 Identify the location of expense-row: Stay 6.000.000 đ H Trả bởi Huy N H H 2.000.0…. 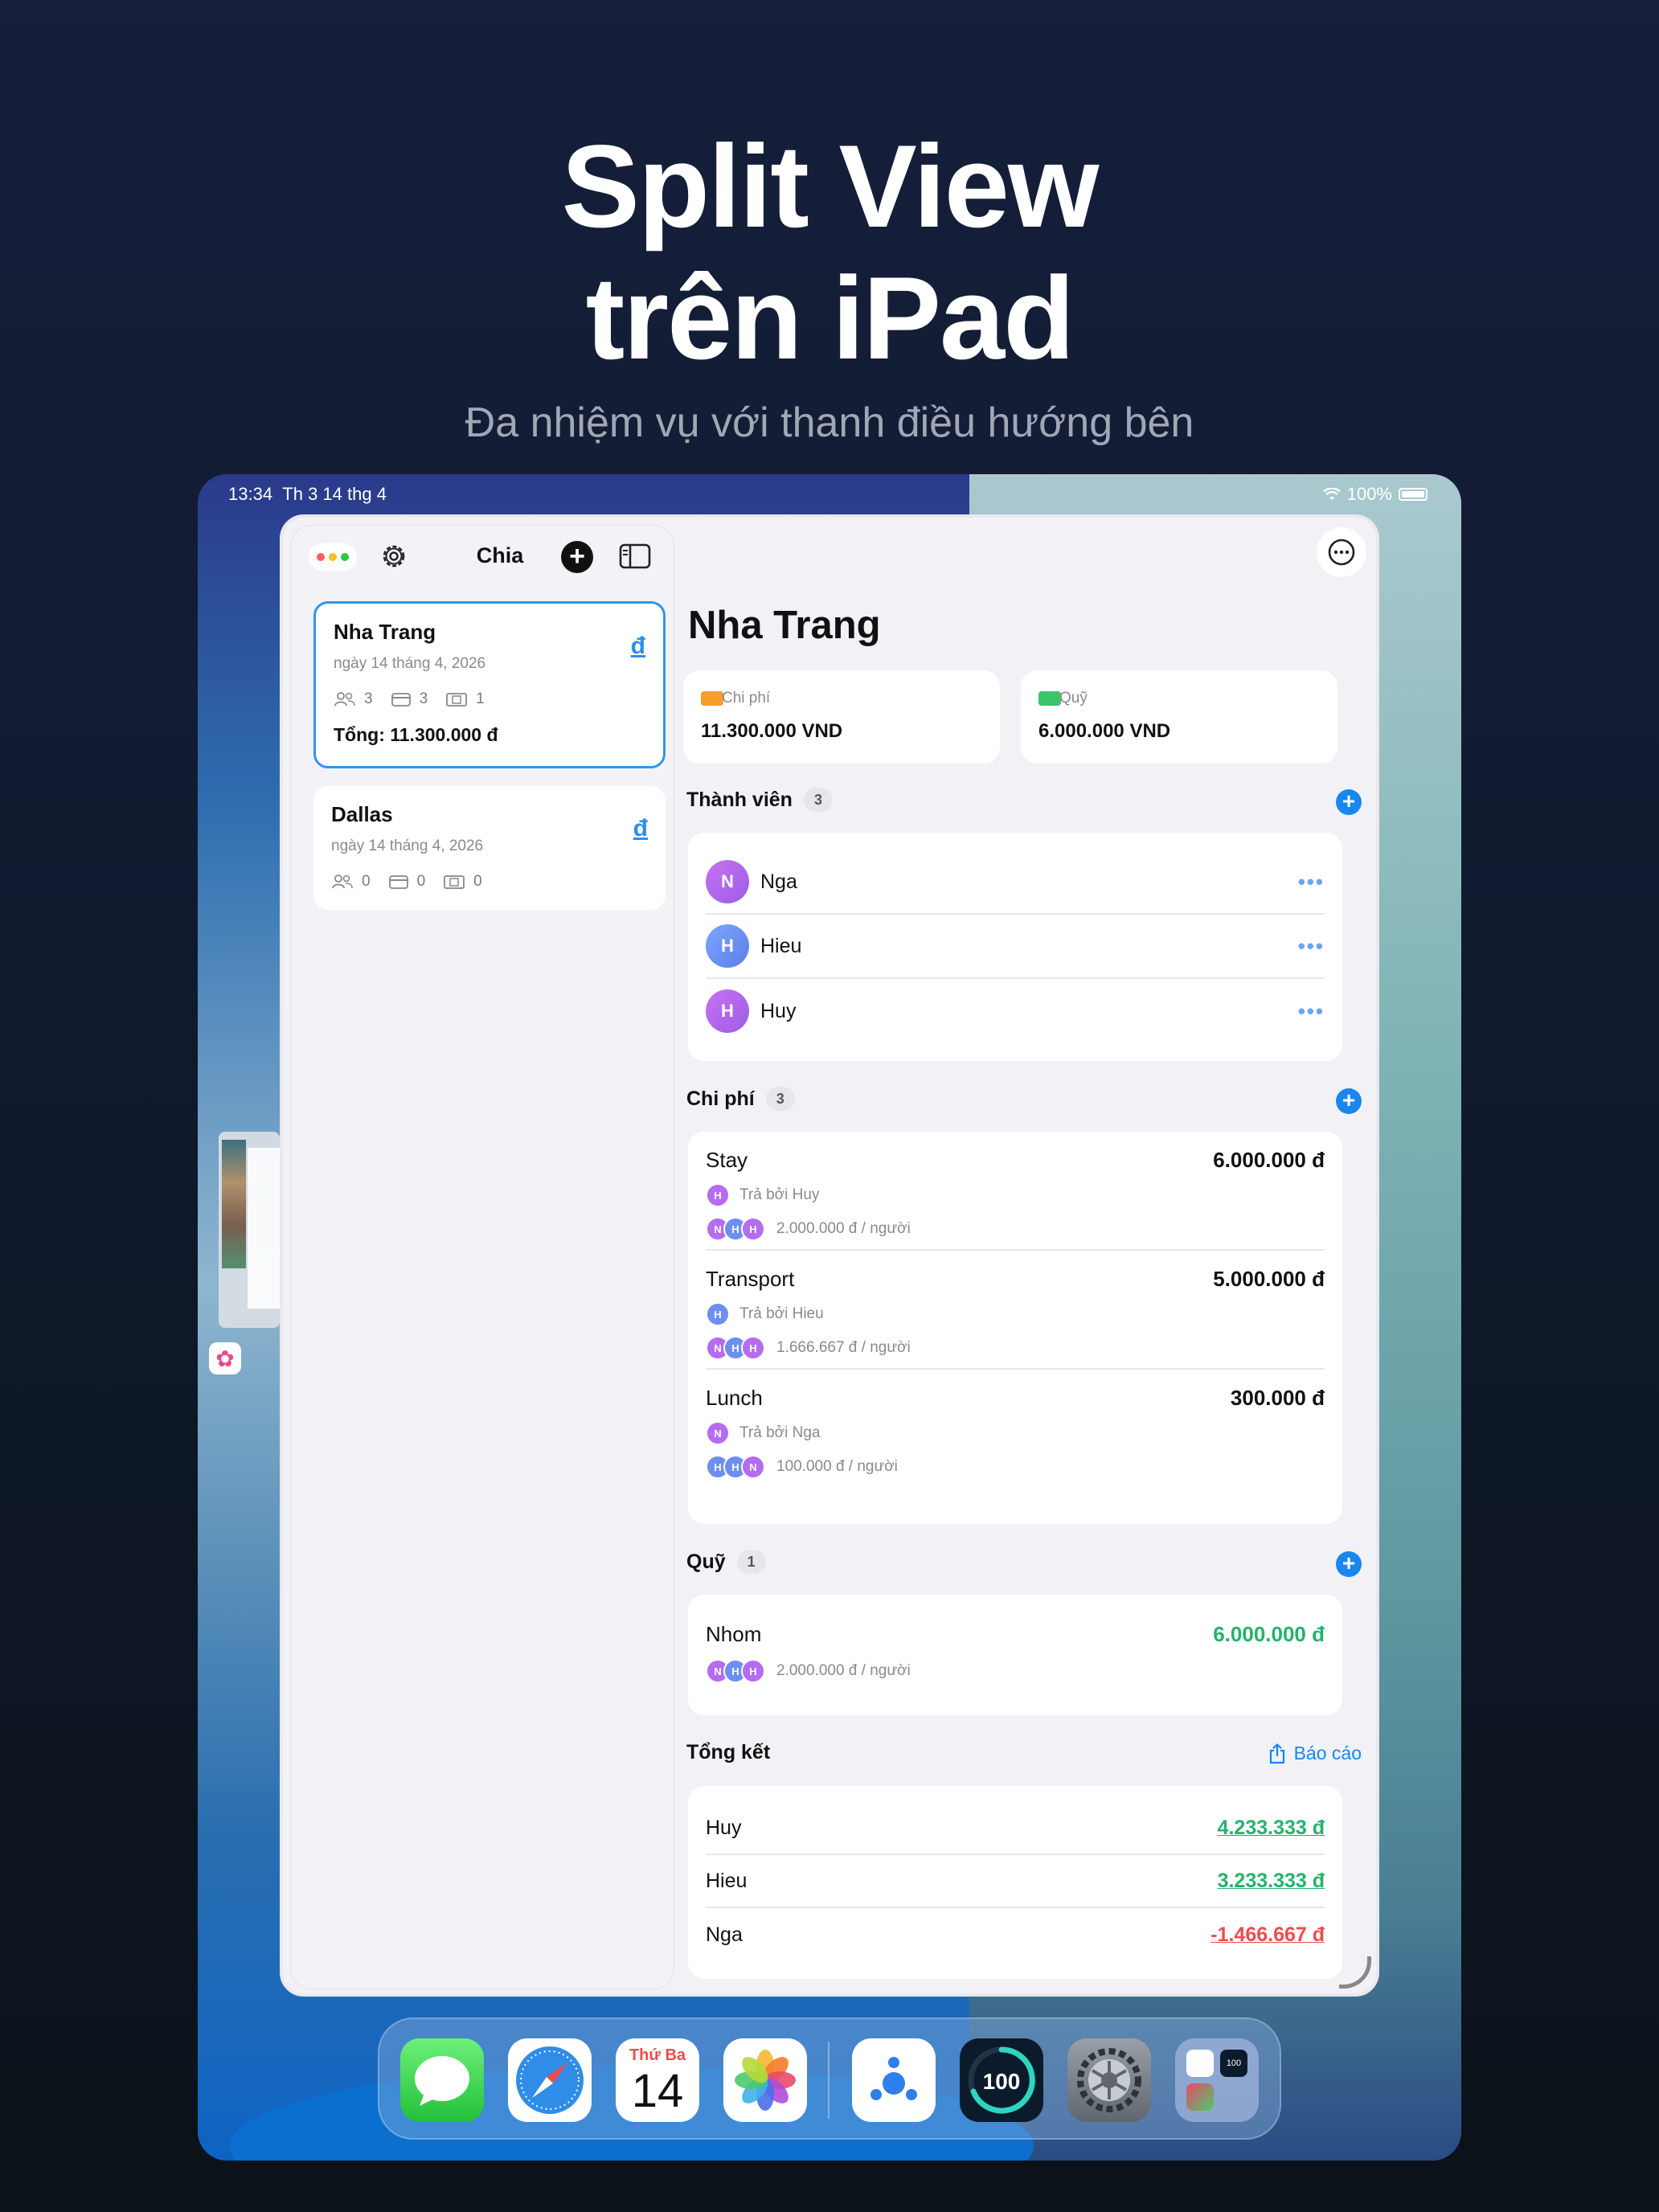
(1015, 1191).